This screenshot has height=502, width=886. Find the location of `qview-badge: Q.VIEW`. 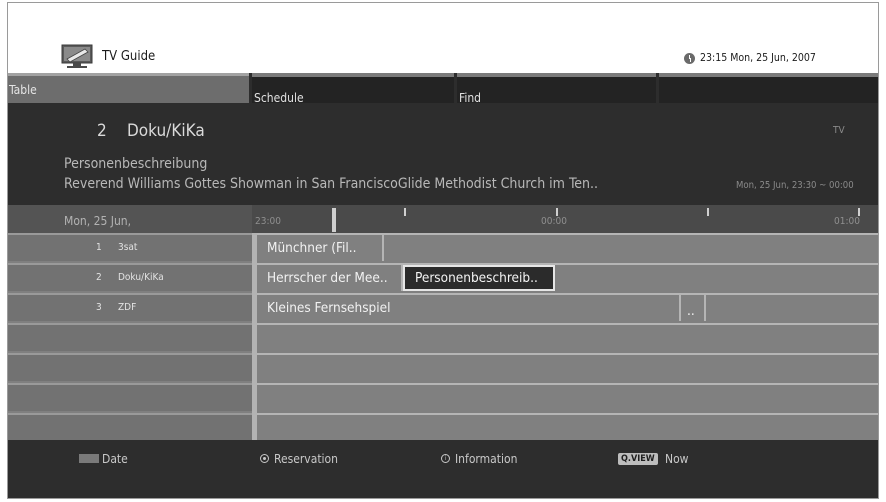

qview-badge: Q.VIEW is located at coordinates (638, 459).